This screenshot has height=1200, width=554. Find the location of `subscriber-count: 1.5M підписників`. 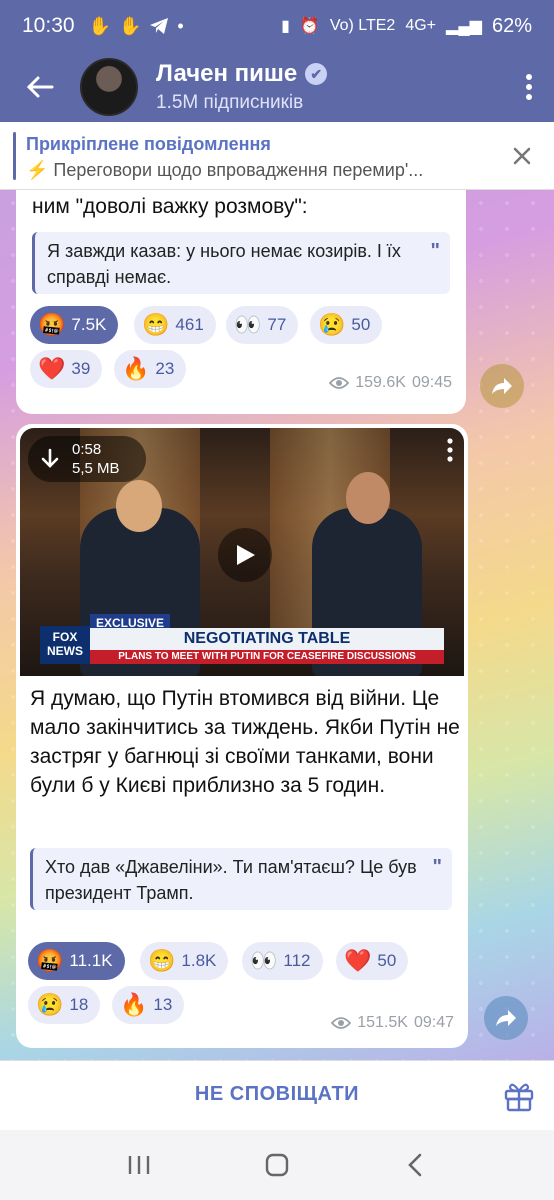

subscriber-count: 1.5M підписників is located at coordinates (230, 102).